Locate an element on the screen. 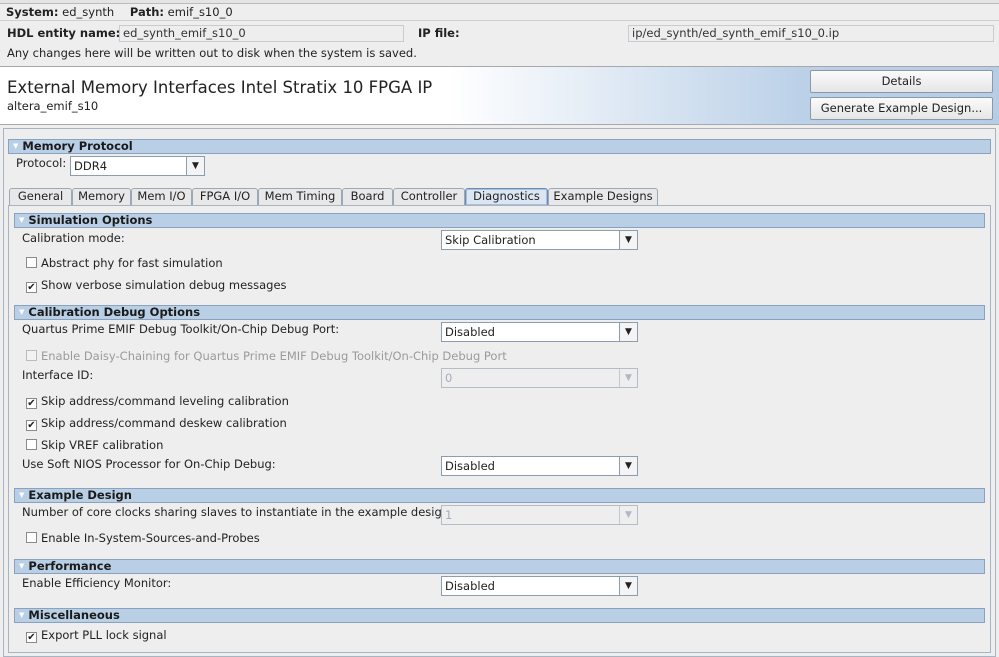 This screenshot has height=657, width=999. tab-fpga-io: FPGA I/O is located at coordinates (225, 196).